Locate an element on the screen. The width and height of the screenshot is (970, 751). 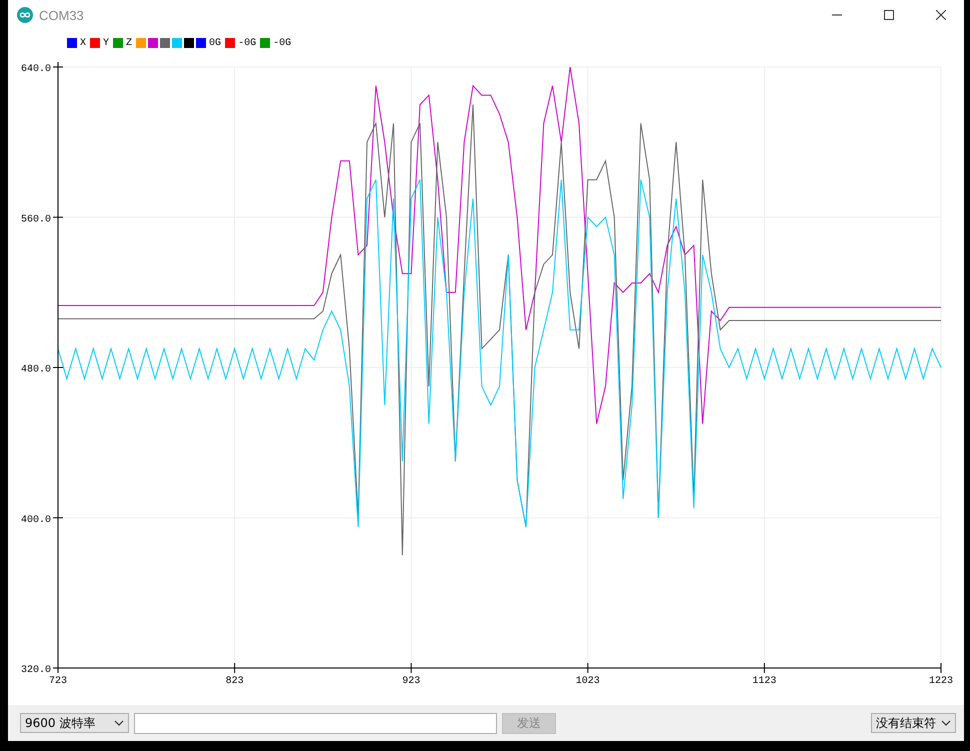
legend-label: Z is located at coordinates (129, 43).